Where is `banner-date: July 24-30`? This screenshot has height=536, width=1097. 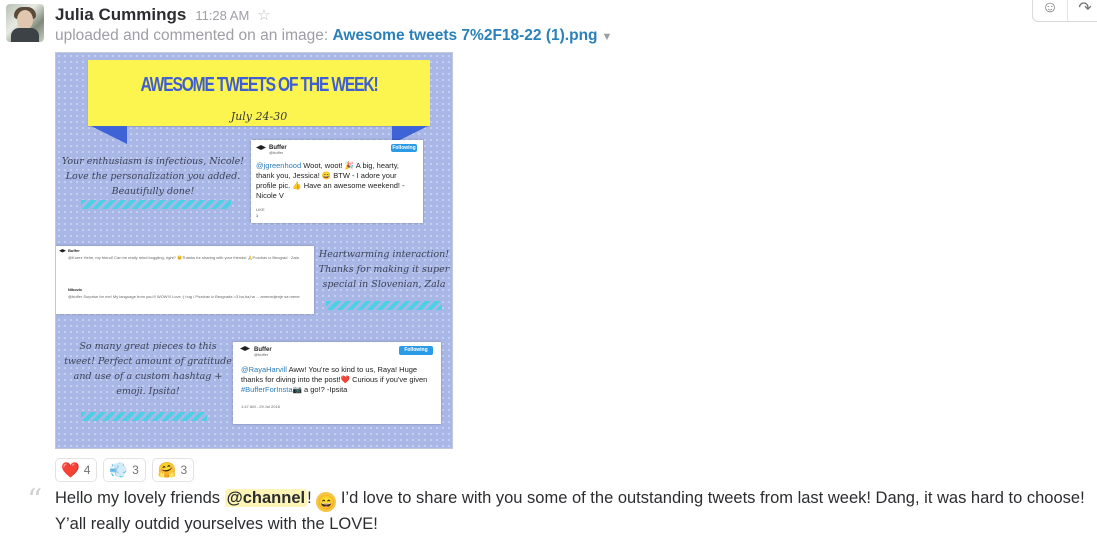 banner-date: July 24-30 is located at coordinates (259, 116).